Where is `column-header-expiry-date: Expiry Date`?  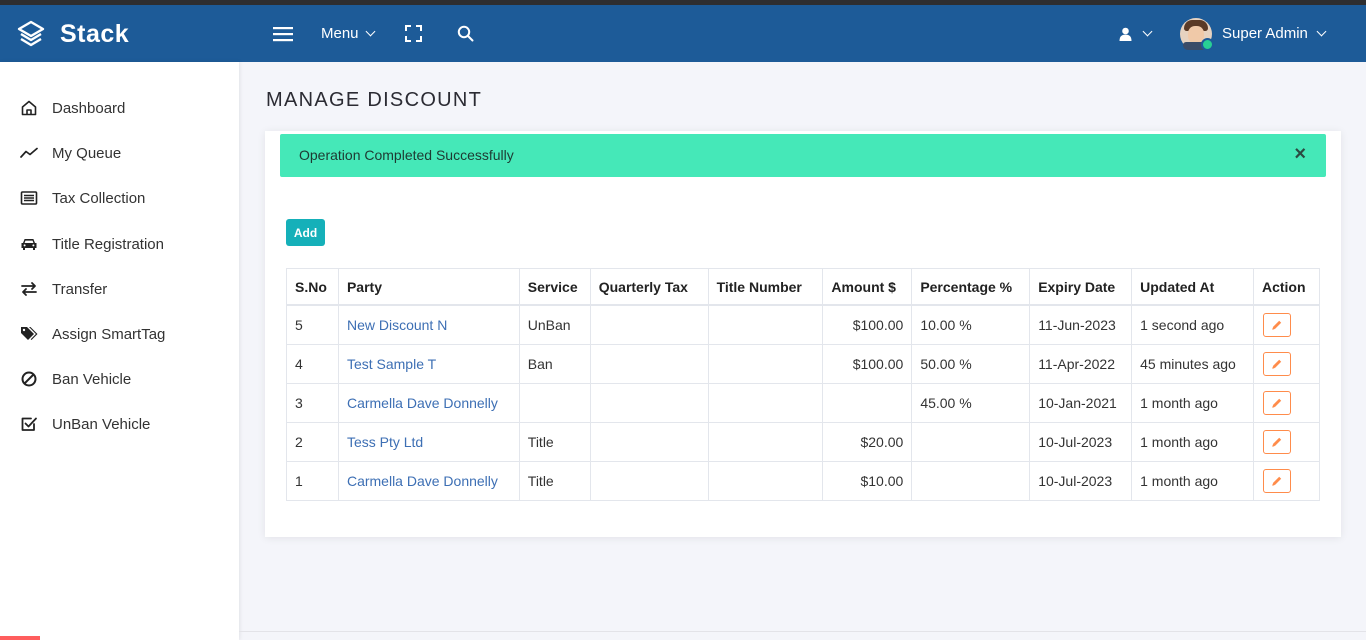
column-header-expiry-date: Expiry Date is located at coordinates (1081, 287).